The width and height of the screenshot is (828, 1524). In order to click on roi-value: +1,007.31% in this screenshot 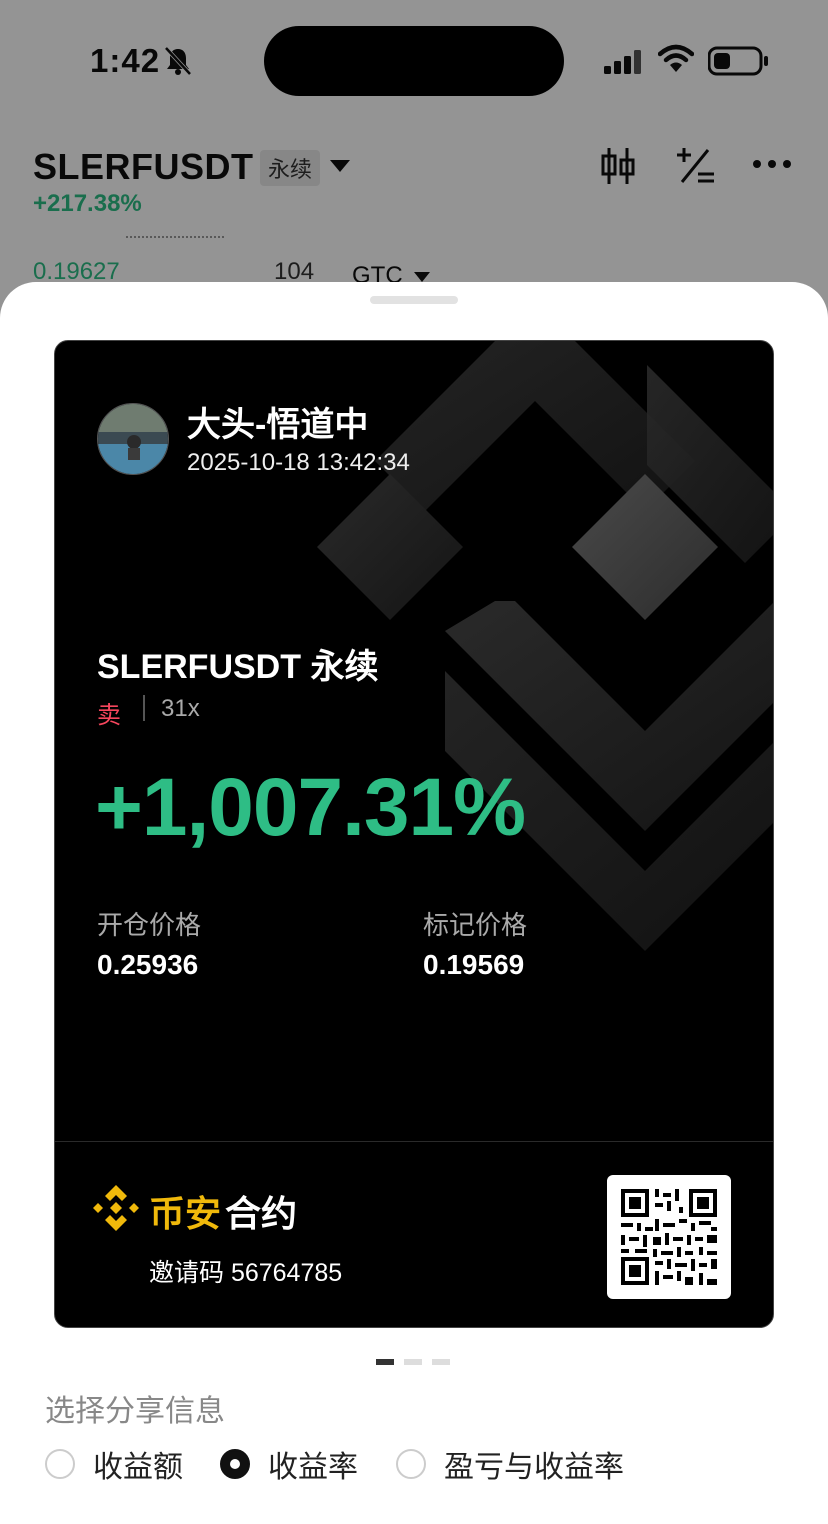, I will do `click(310, 807)`.